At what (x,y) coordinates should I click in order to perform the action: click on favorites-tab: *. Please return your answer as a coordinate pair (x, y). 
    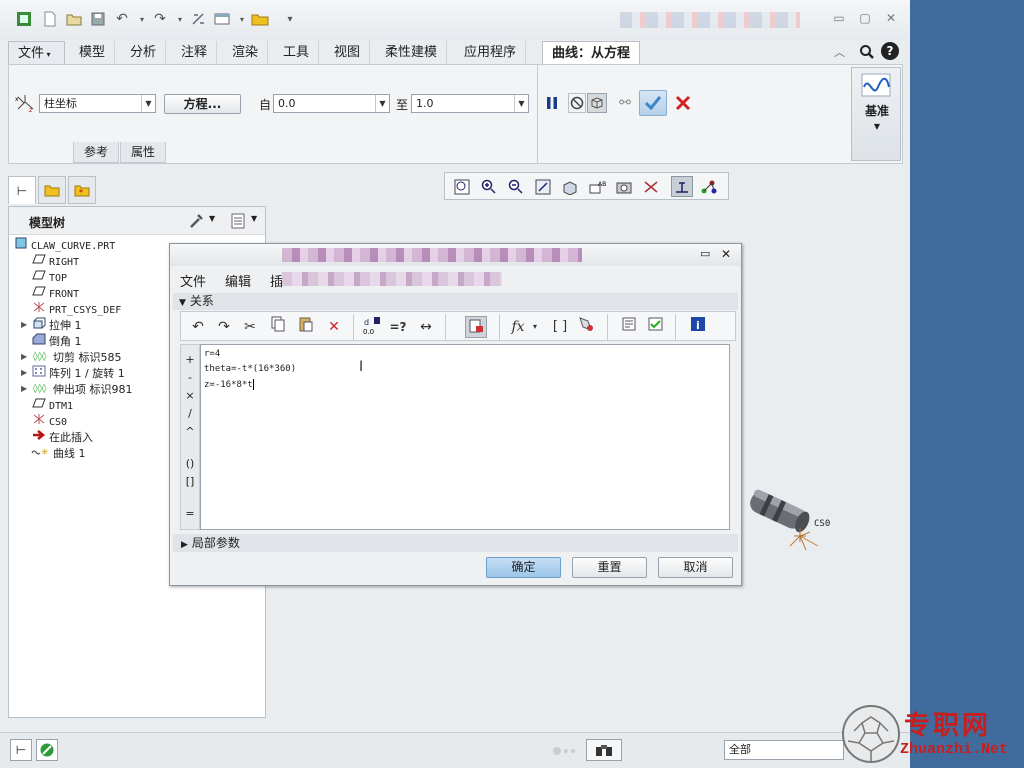
    Looking at the image, I should click on (82, 190).